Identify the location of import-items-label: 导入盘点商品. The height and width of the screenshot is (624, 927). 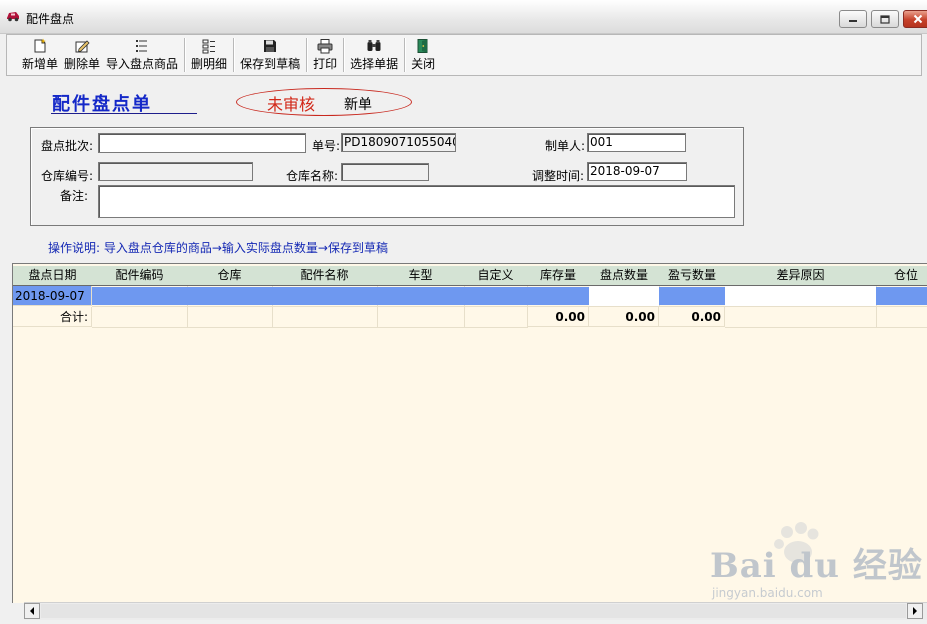
(142, 64).